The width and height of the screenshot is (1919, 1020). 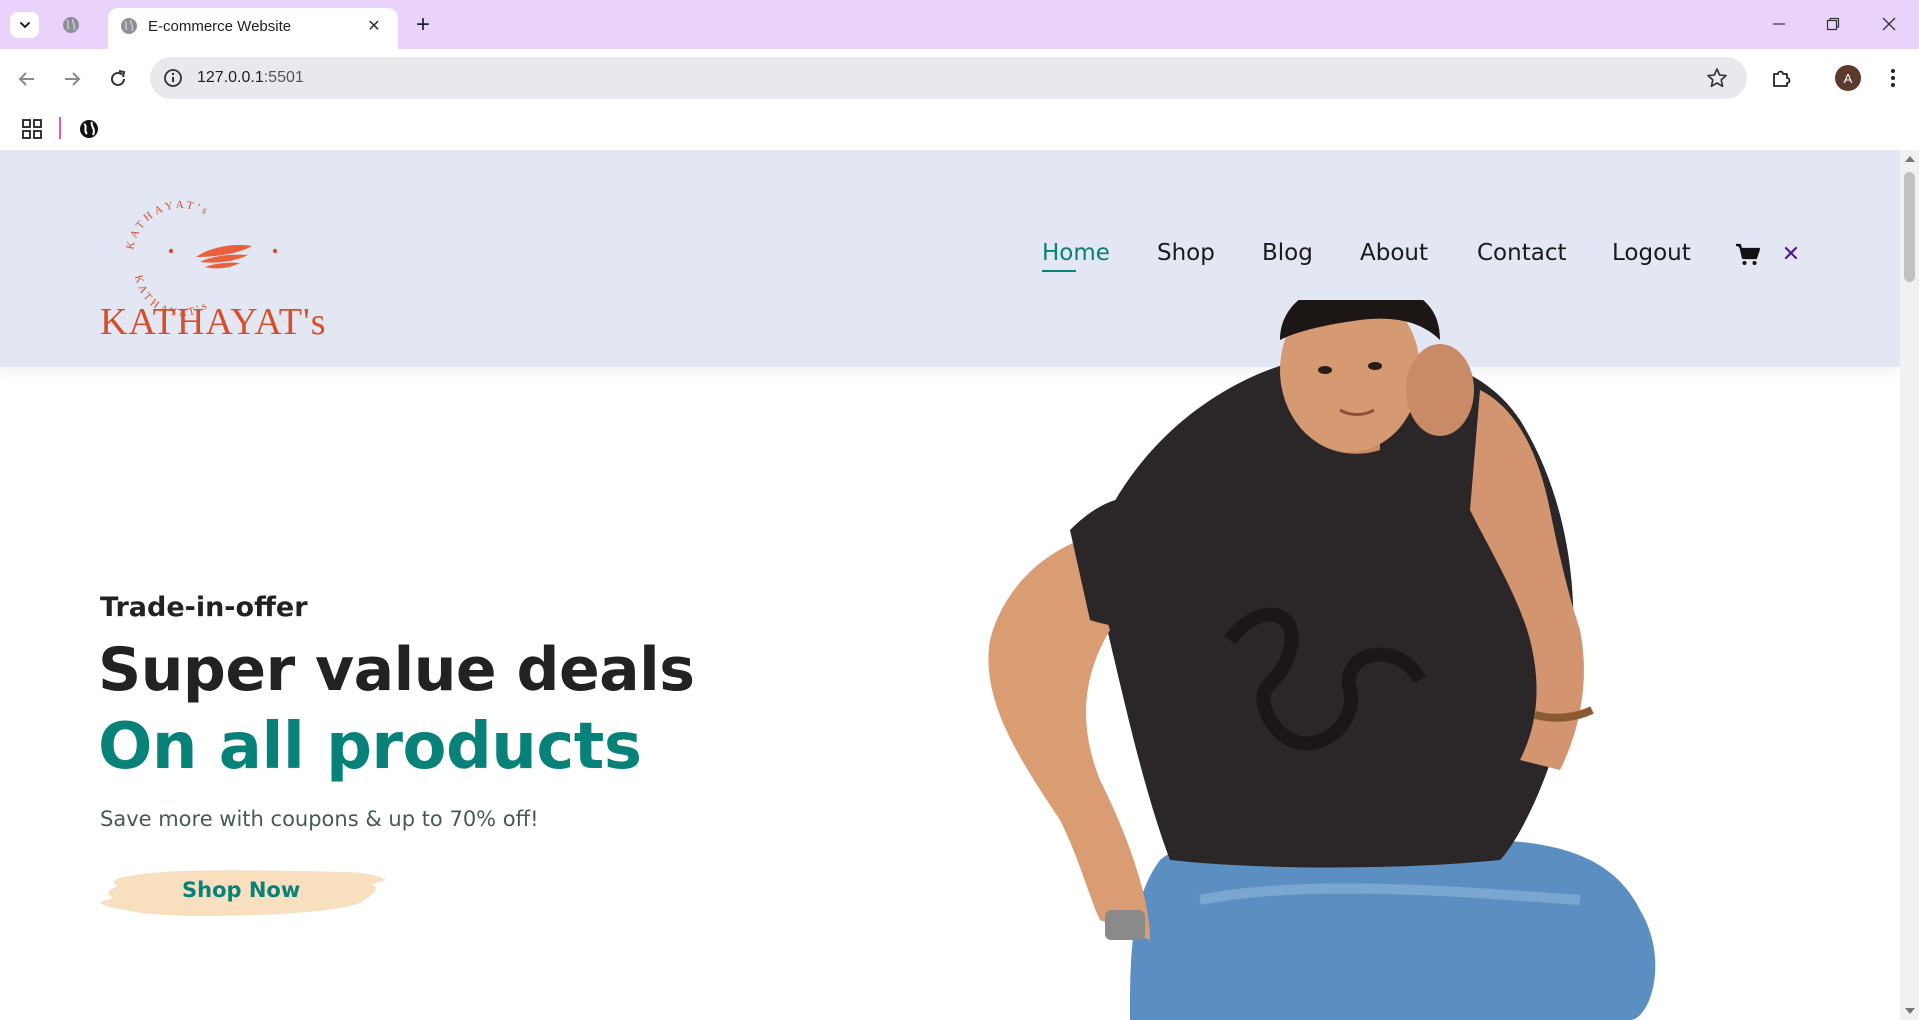 I want to click on minimize-icon, so click(x=1779, y=24).